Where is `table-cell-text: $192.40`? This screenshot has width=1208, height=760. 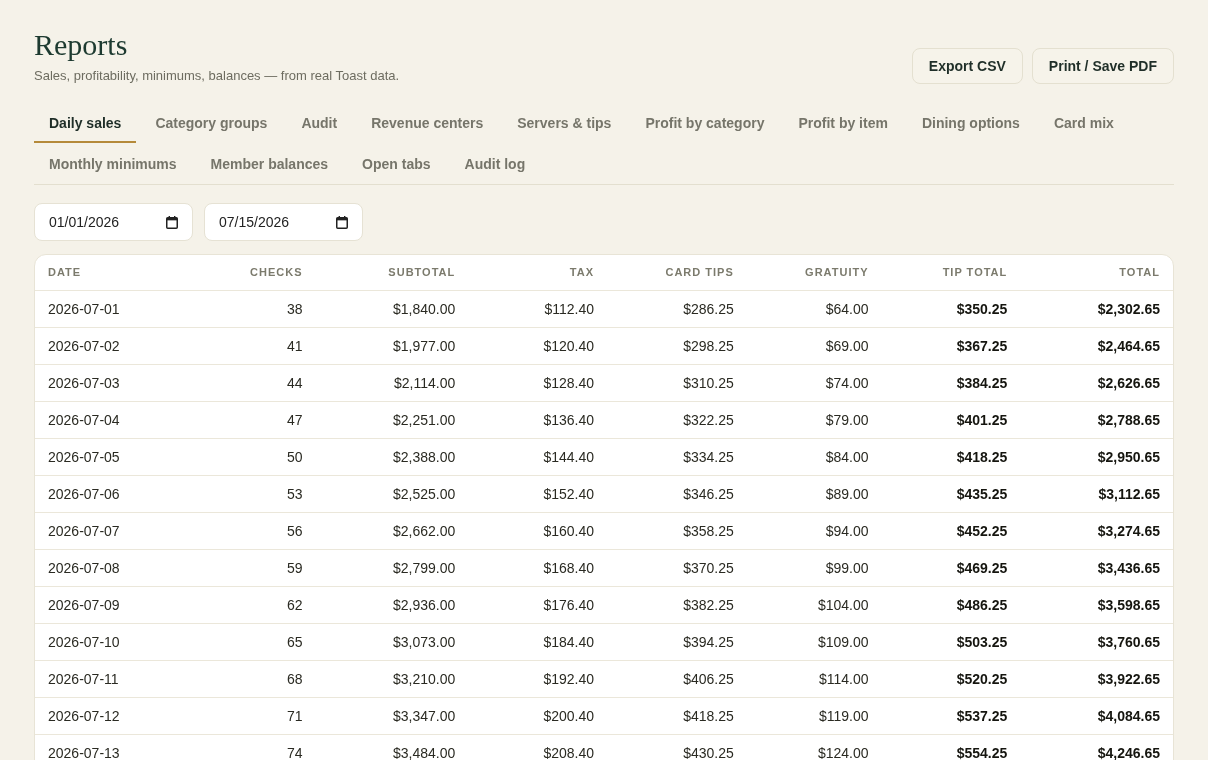 table-cell-text: $192.40 is located at coordinates (568, 679).